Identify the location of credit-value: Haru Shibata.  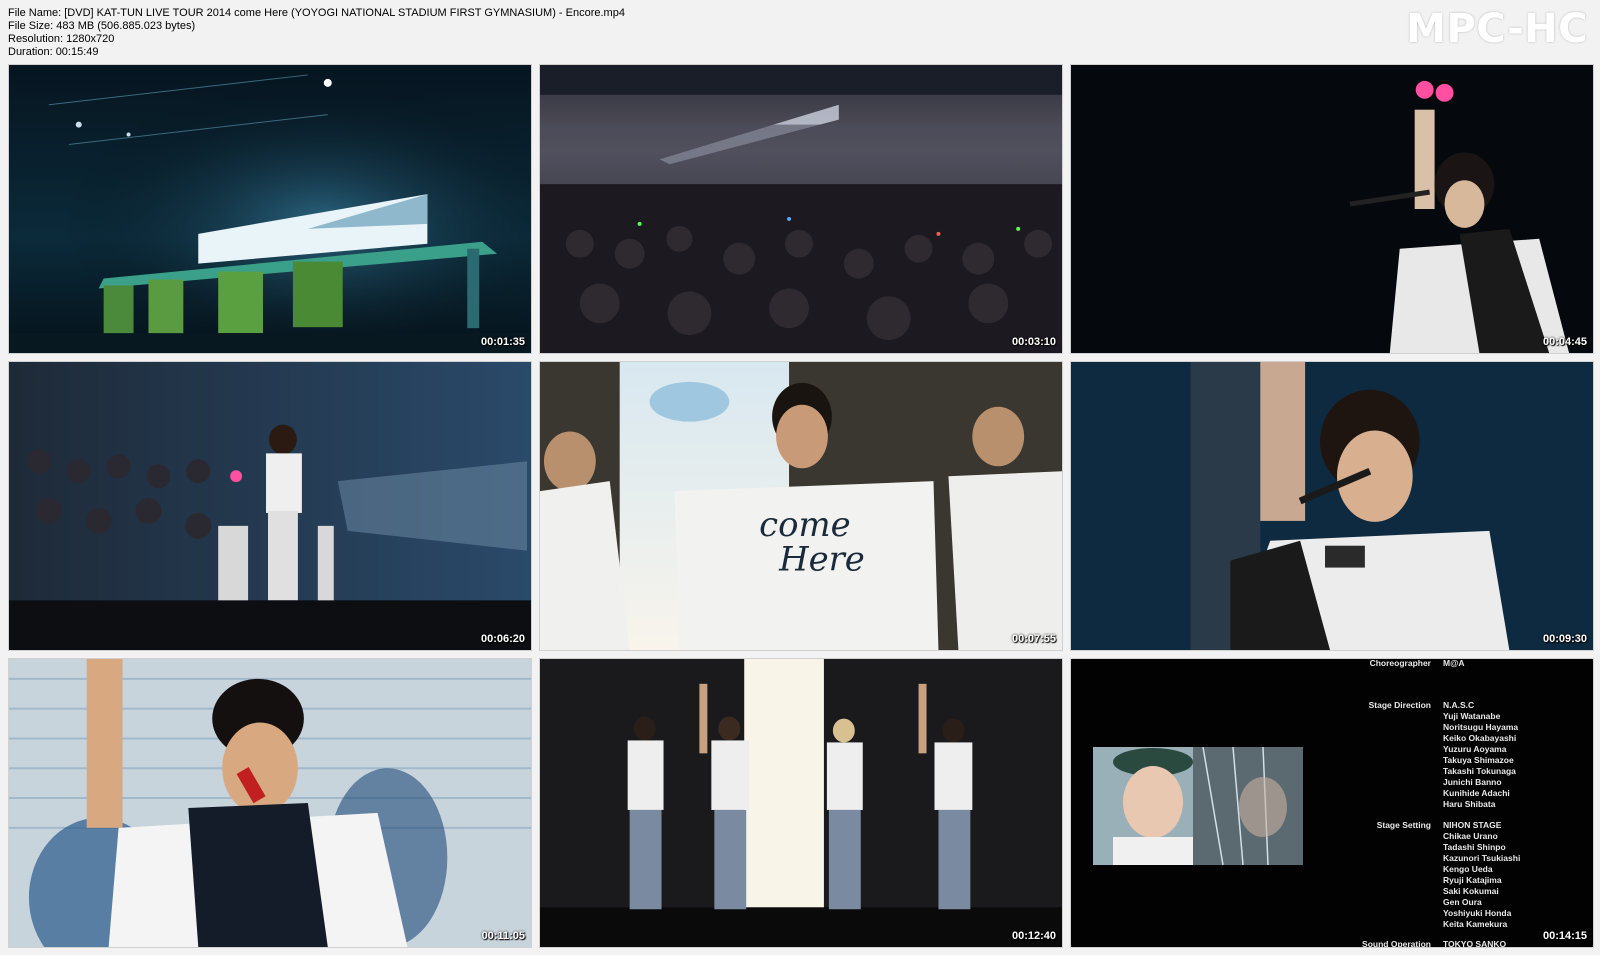
(1469, 804).